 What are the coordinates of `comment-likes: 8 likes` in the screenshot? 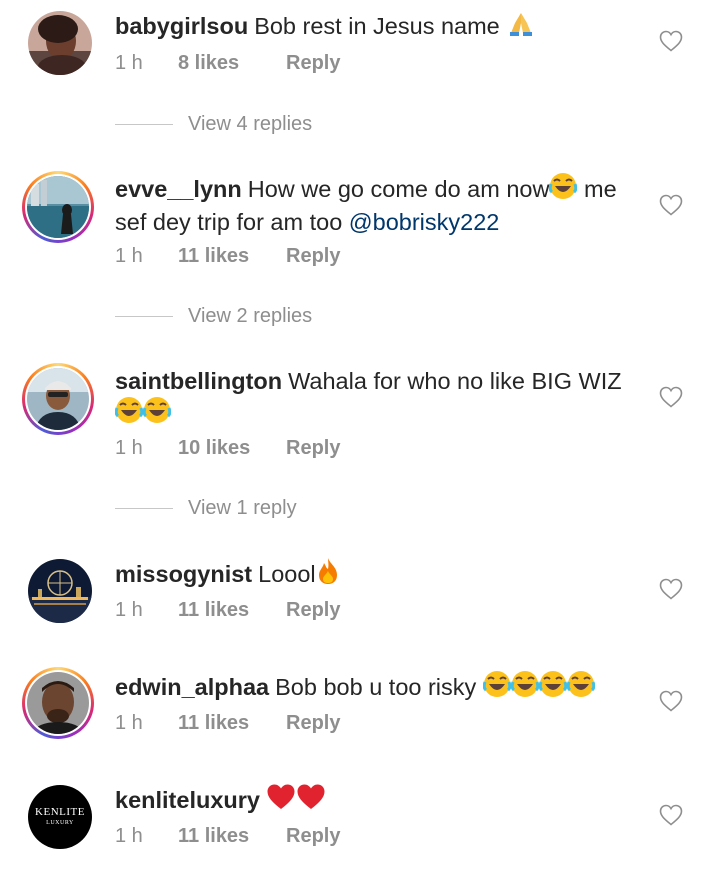 It's located at (232, 63).